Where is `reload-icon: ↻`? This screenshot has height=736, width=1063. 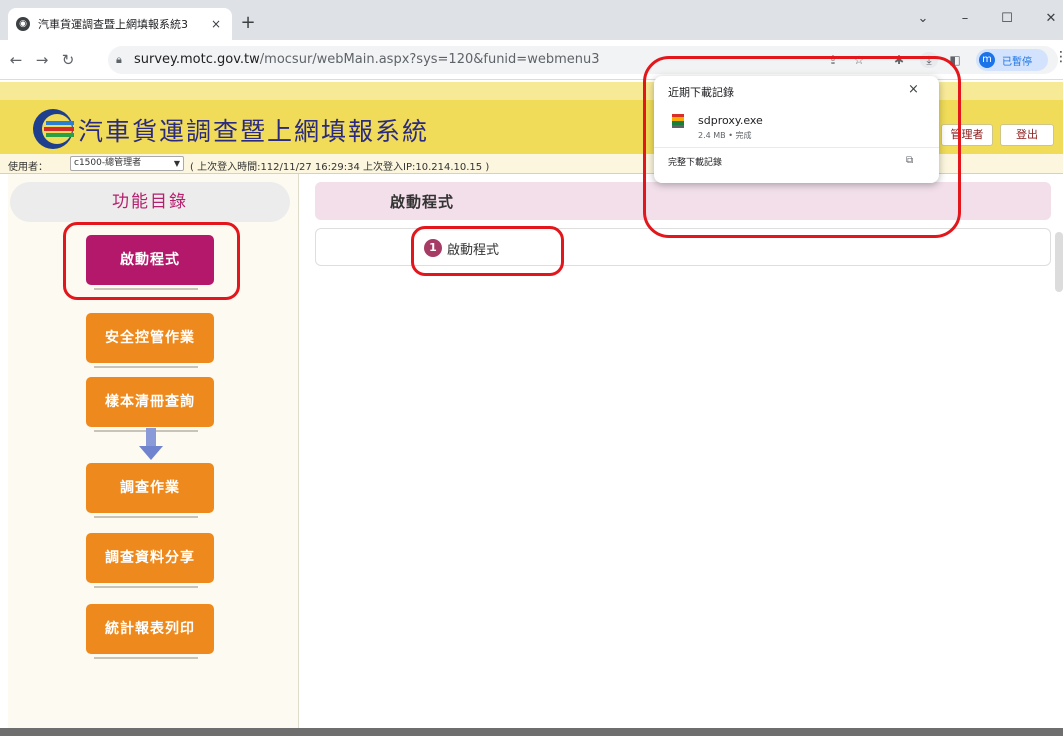
reload-icon: ↻ is located at coordinates (68, 60).